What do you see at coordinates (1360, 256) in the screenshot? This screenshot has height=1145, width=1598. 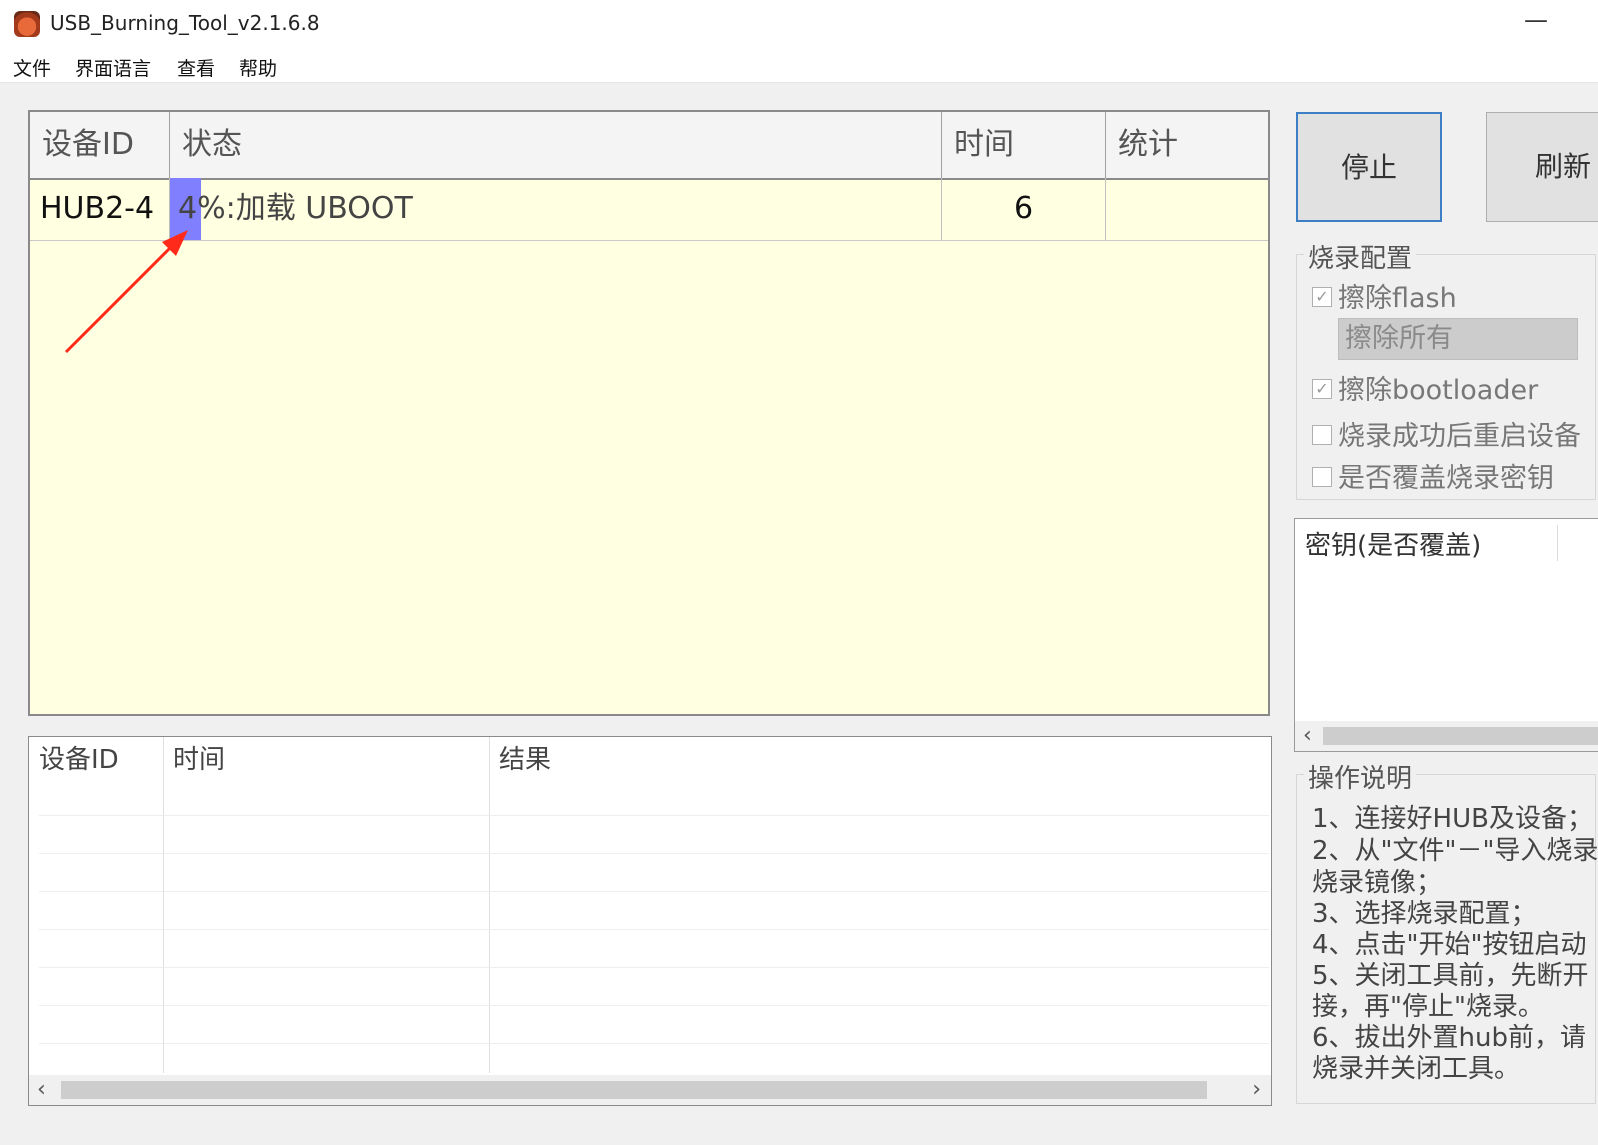 I see `burn-config-title: 烧录配置` at bounding box center [1360, 256].